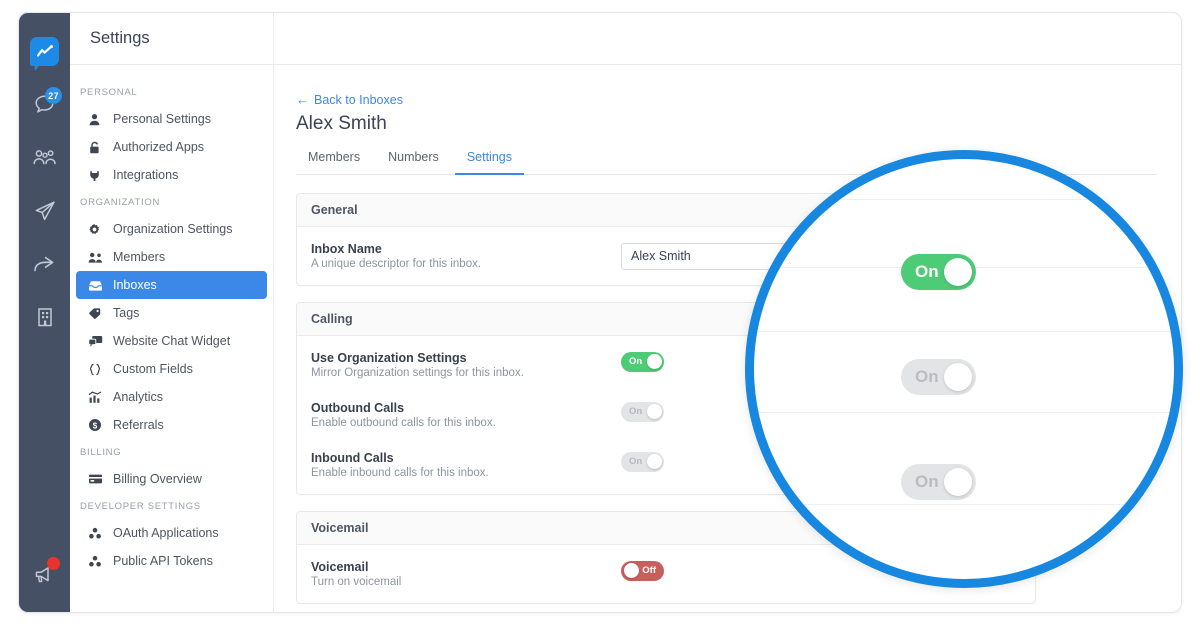  Describe the element at coordinates (171, 257) in the screenshot. I see `sidebar-item-members: Members` at that location.